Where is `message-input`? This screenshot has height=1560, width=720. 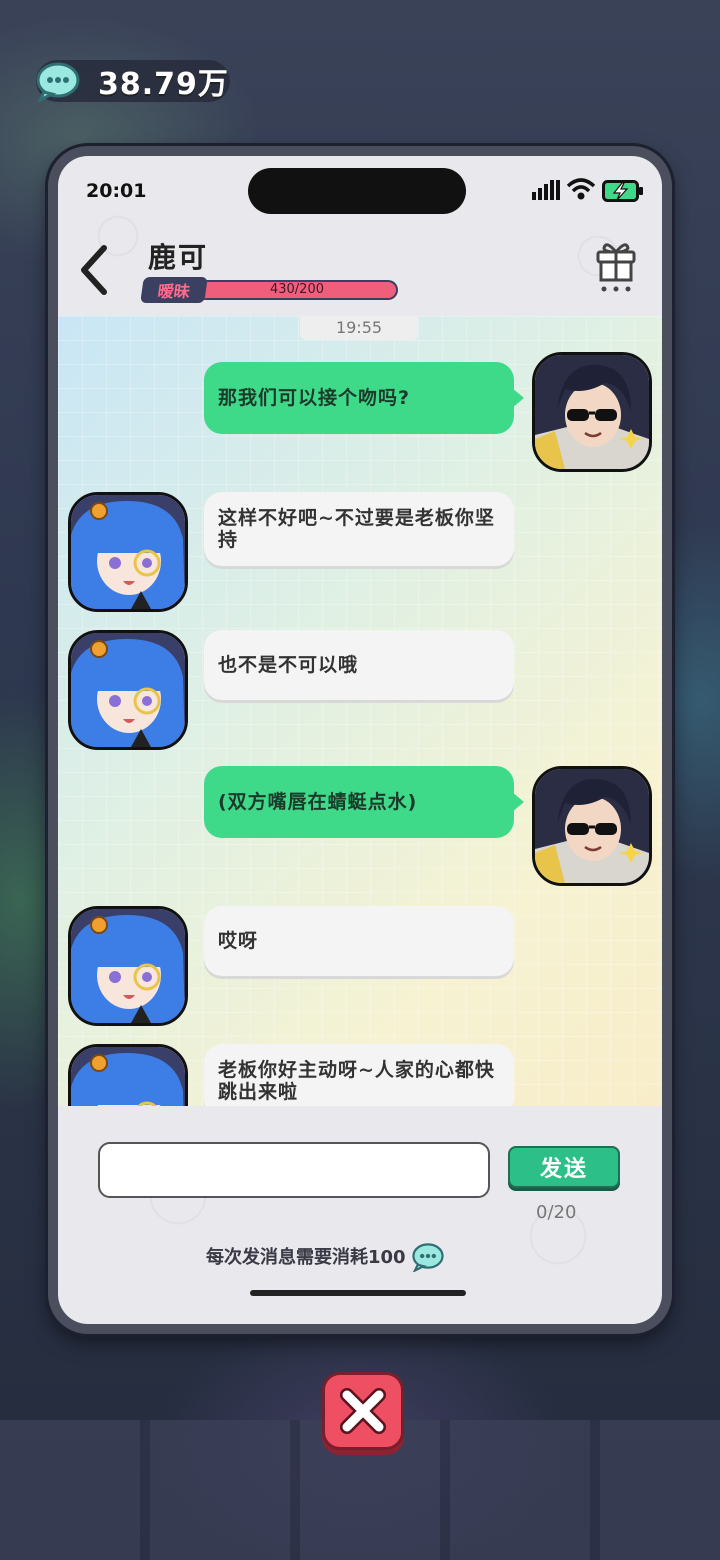 message-input is located at coordinates (294, 1170).